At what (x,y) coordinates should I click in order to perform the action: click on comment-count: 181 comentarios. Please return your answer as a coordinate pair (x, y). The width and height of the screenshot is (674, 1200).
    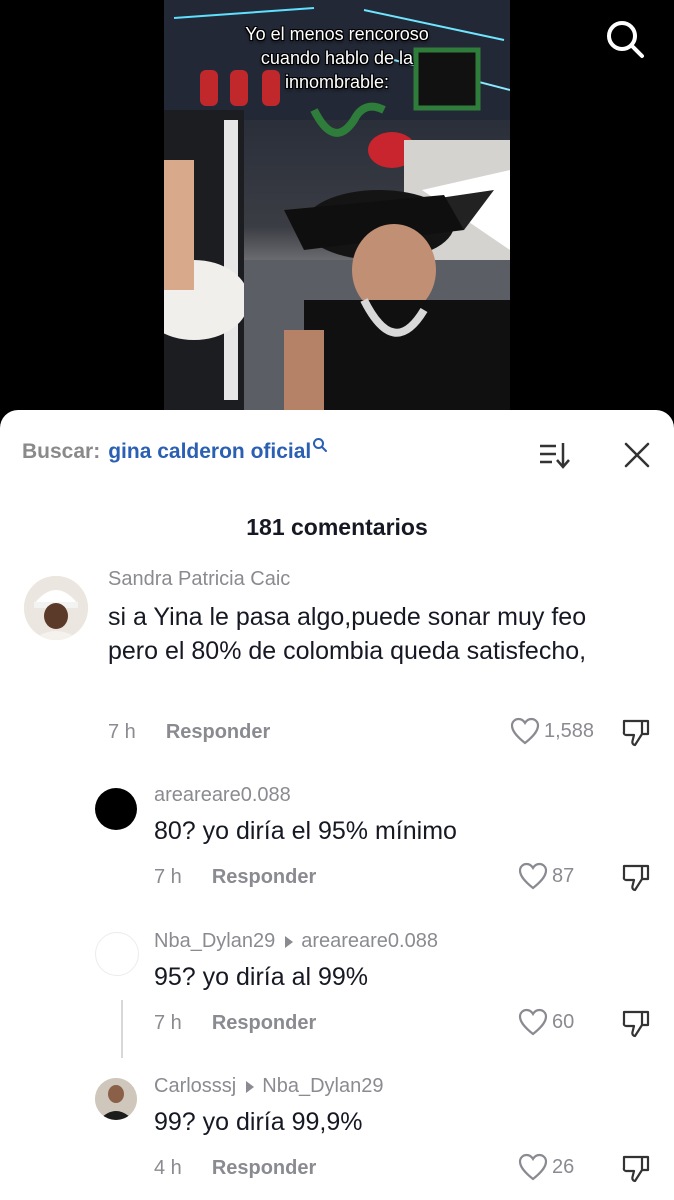
    Looking at the image, I should click on (337, 527).